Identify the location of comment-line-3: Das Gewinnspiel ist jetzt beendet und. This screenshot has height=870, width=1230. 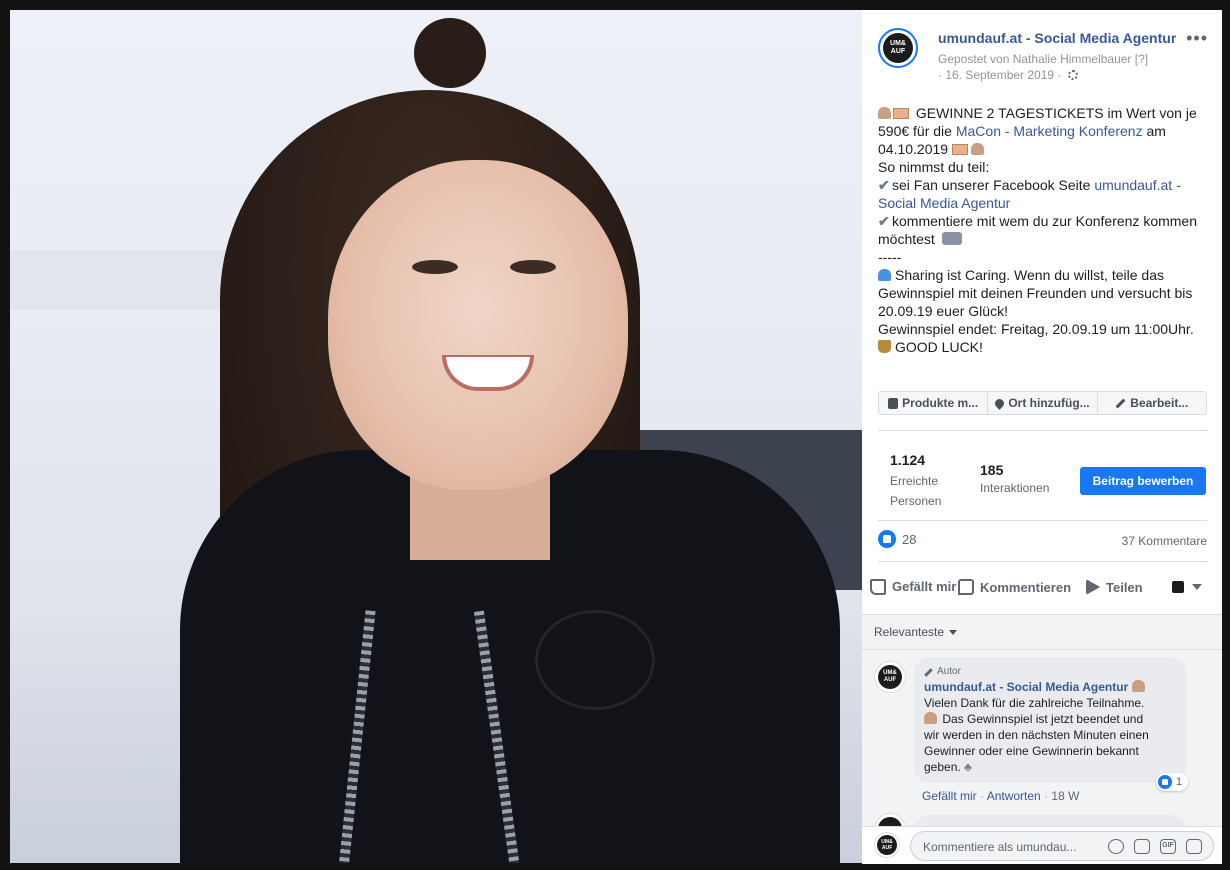
(1050, 719).